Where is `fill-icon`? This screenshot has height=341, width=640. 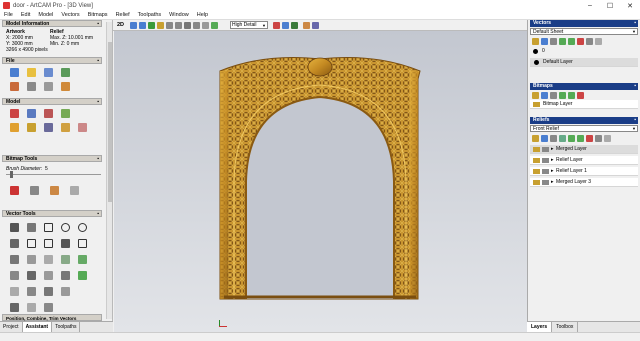 fill-icon is located at coordinates (34, 190).